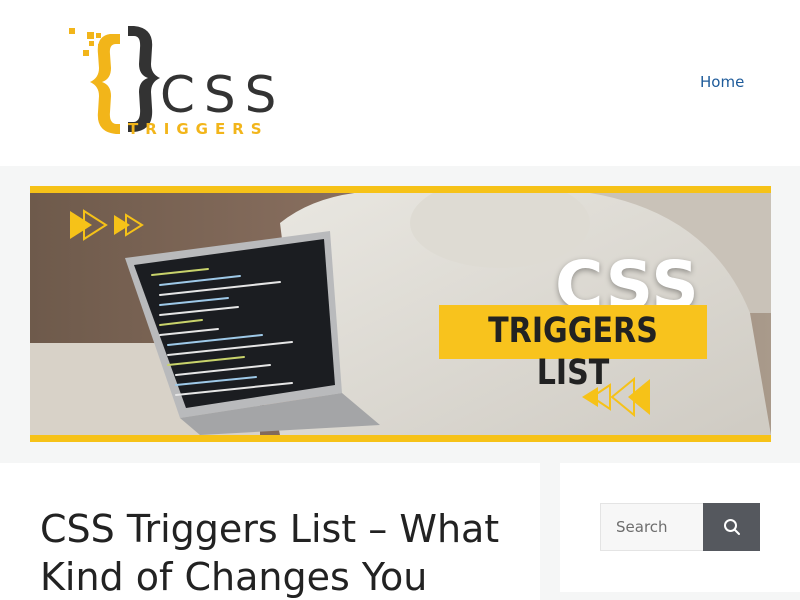 This screenshot has height=600, width=800. I want to click on search-icon, so click(732, 527).